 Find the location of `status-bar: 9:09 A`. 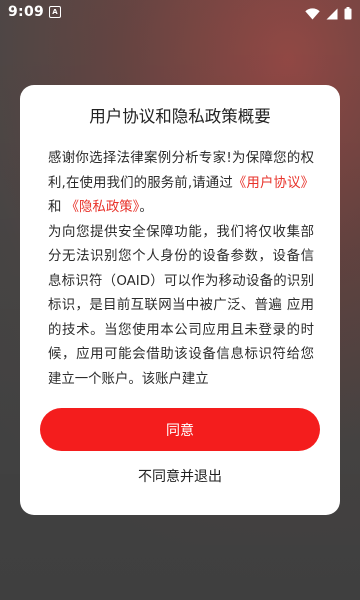

status-bar: 9:09 A is located at coordinates (180, 13).